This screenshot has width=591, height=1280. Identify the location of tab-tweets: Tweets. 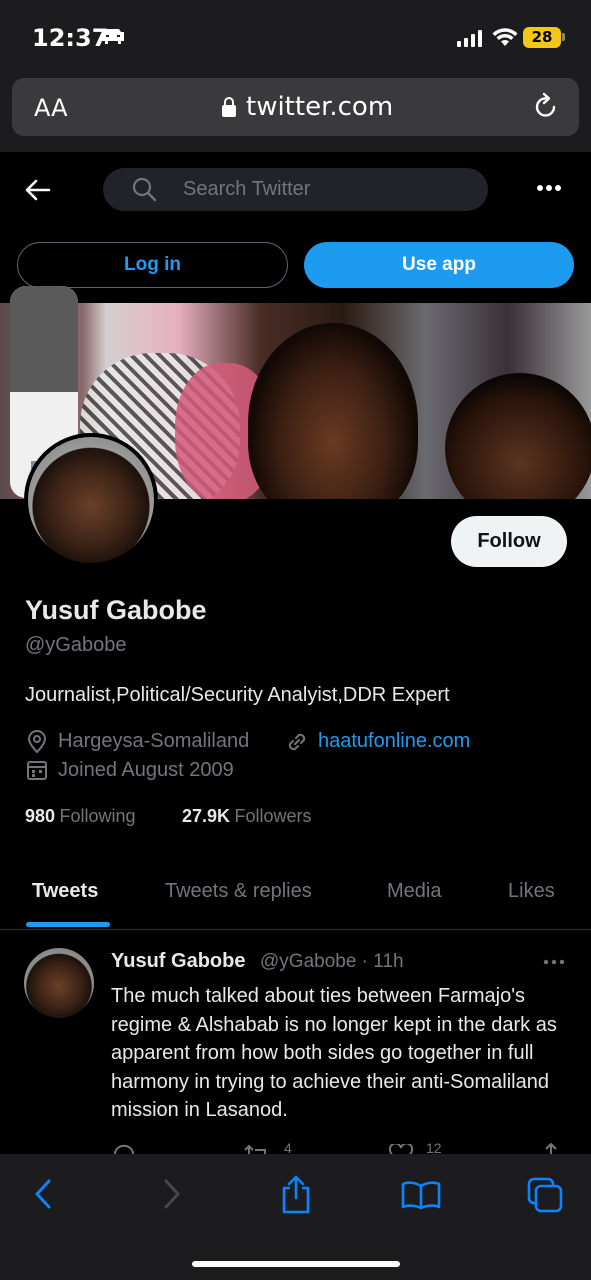
(65, 891).